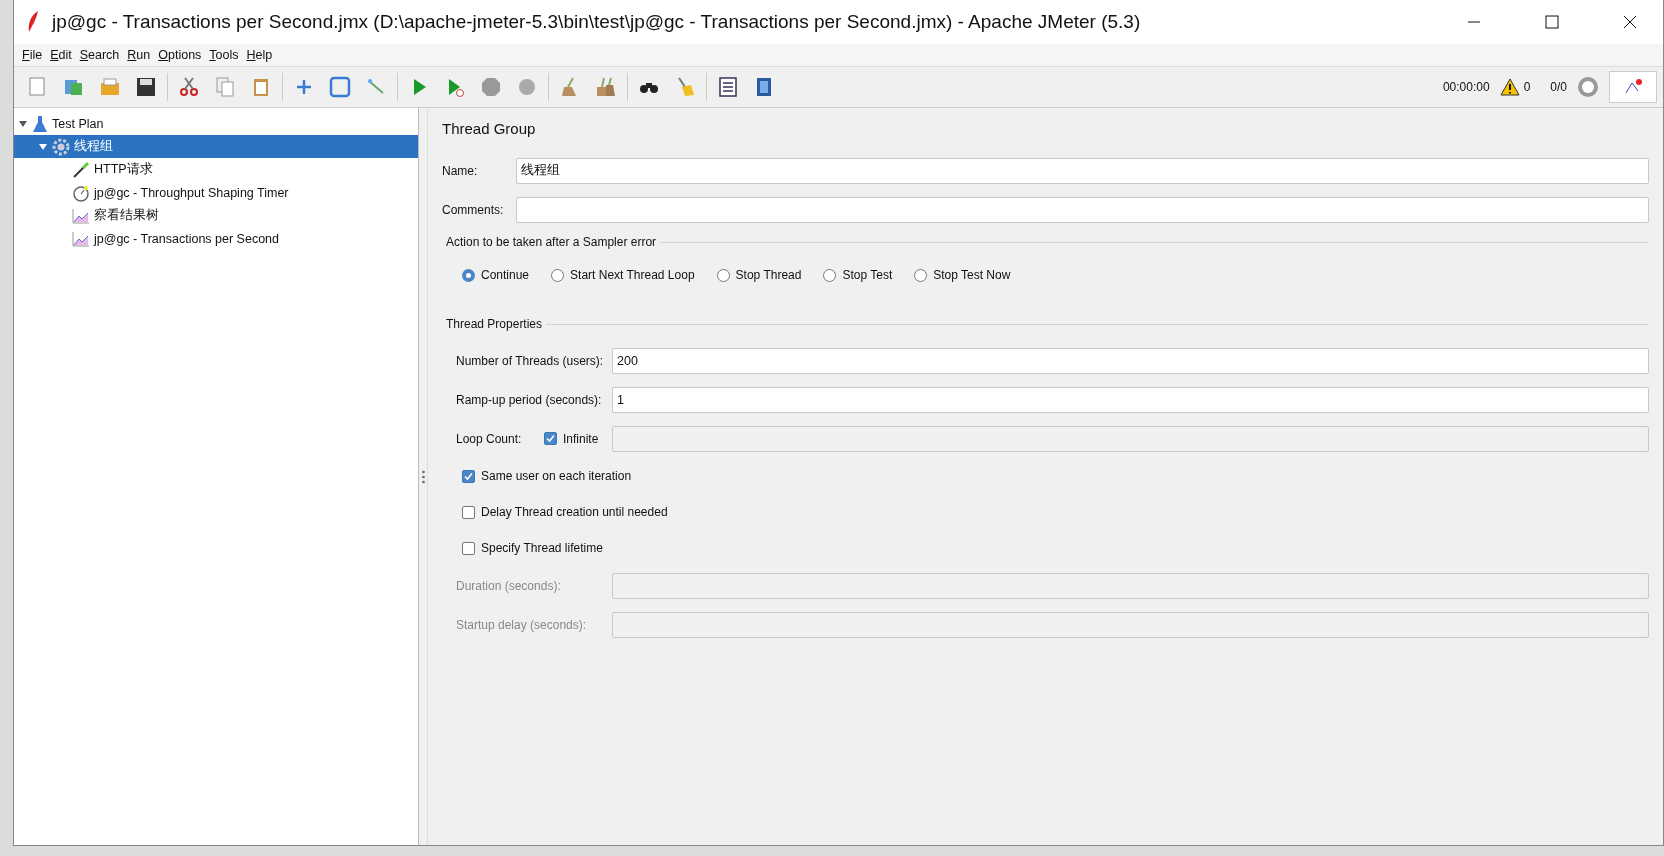  I want to click on thread-count: 0/0, so click(1558, 87).